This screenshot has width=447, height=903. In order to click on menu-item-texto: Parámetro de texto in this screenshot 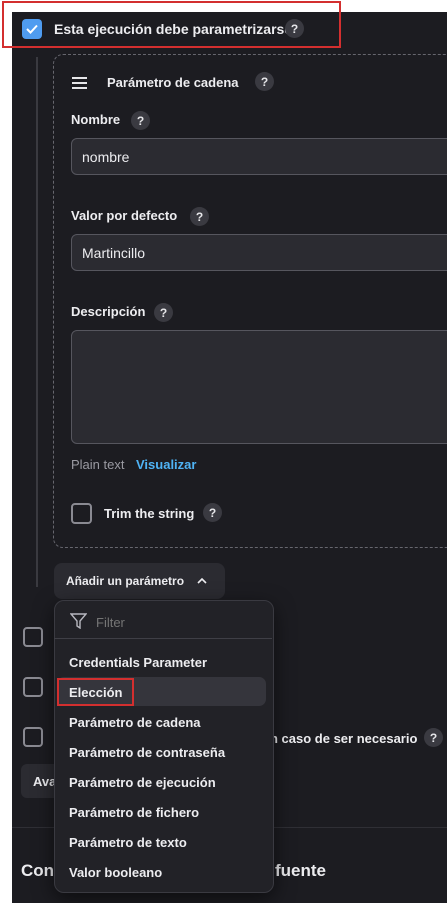, I will do `click(128, 842)`.